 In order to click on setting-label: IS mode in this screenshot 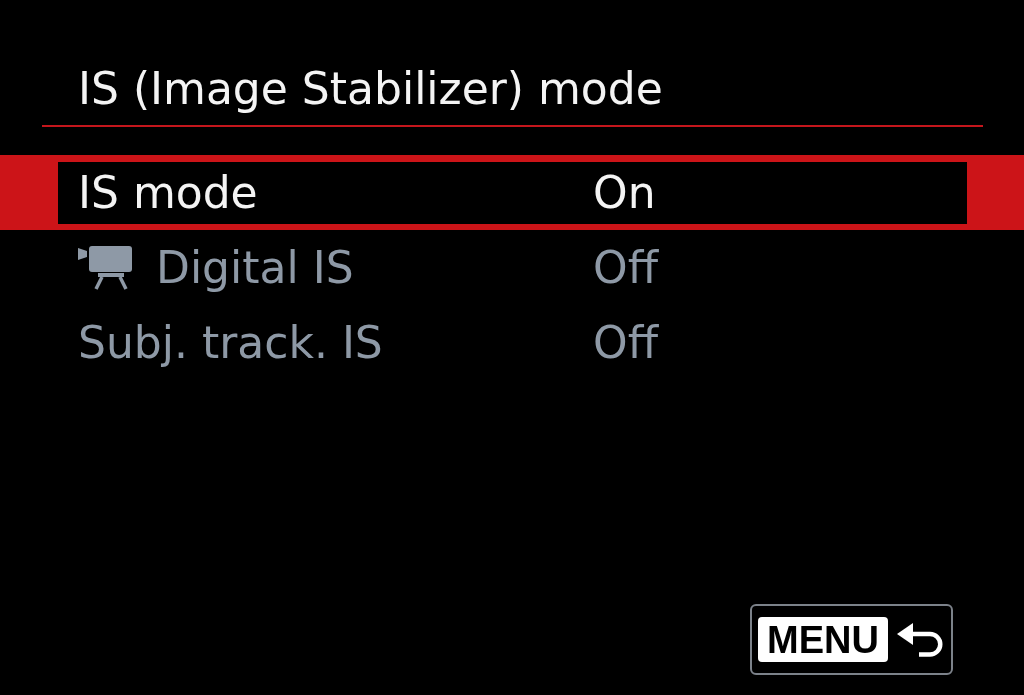, I will do `click(168, 193)`.